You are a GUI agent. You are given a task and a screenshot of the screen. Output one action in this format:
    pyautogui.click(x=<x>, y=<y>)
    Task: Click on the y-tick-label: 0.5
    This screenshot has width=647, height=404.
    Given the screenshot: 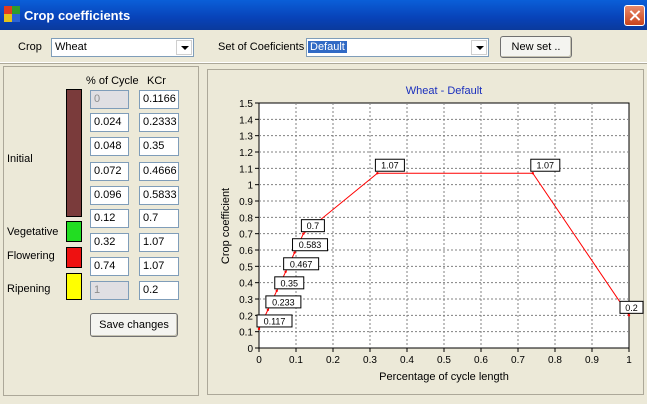 What is the action you would take?
    pyautogui.click(x=246, y=267)
    